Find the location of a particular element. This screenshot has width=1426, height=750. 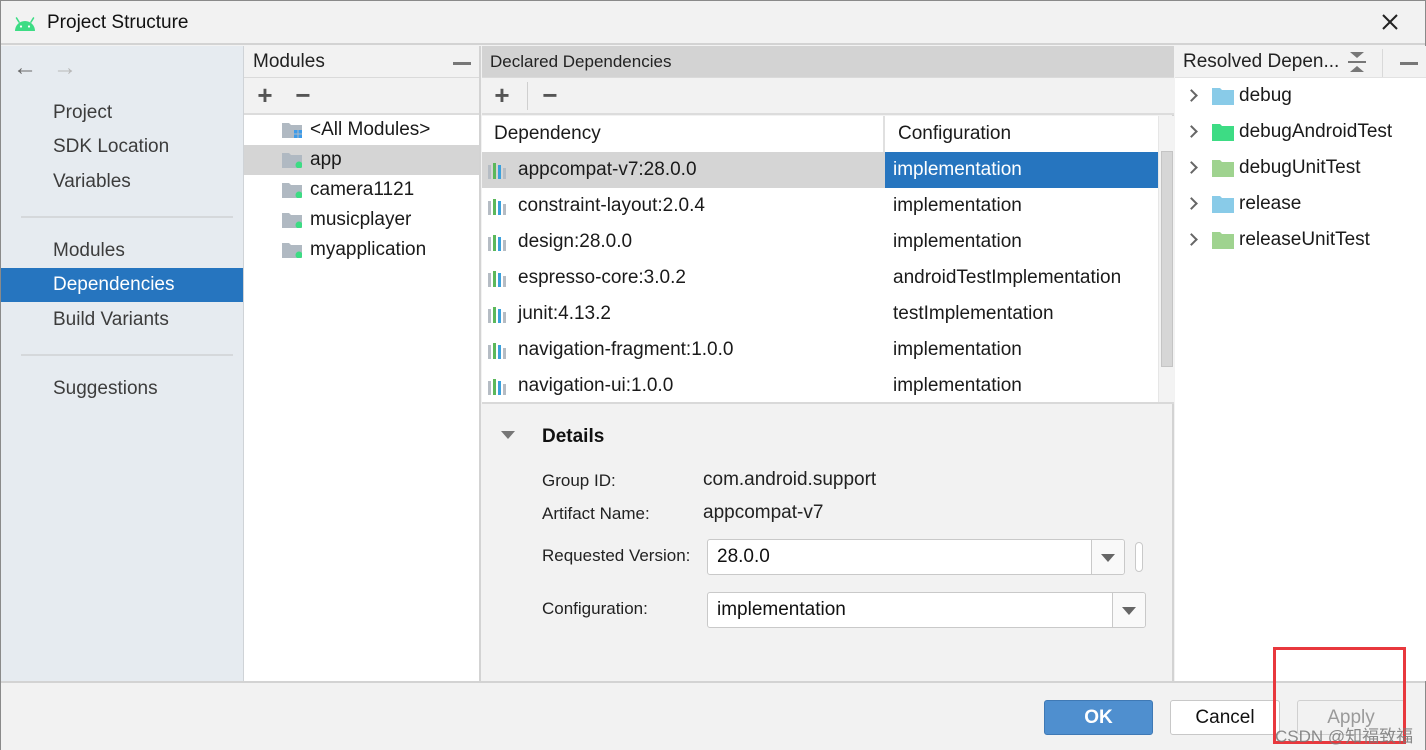

resolved-variant-item: debug is located at coordinates (1300, 96).